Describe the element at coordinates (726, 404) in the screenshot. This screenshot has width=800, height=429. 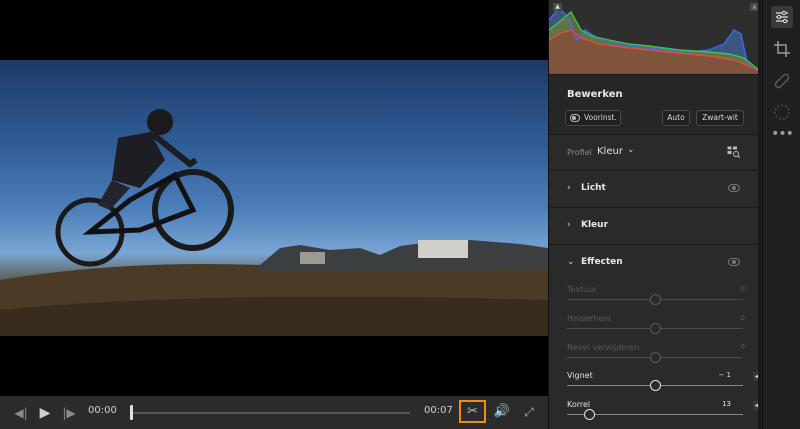
I see `slider-value: 13` at that location.